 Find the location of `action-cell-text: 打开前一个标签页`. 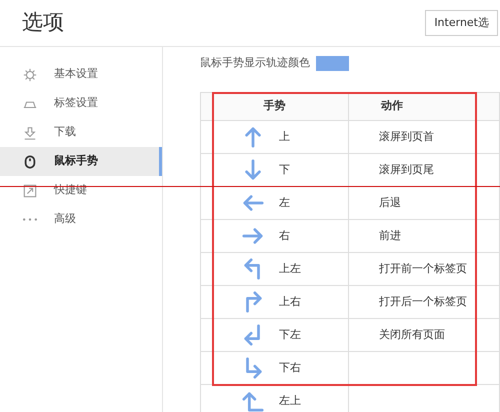

action-cell-text: 打开前一个标签页 is located at coordinates (423, 268).